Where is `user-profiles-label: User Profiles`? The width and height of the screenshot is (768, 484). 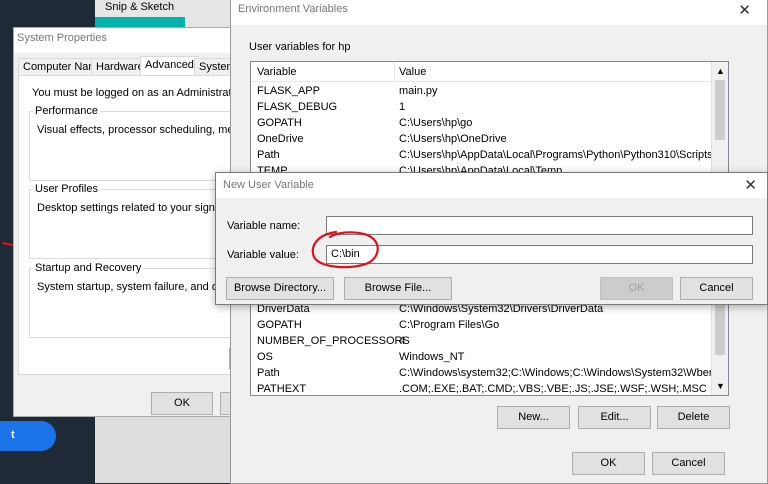 user-profiles-label: User Profiles is located at coordinates (66, 189).